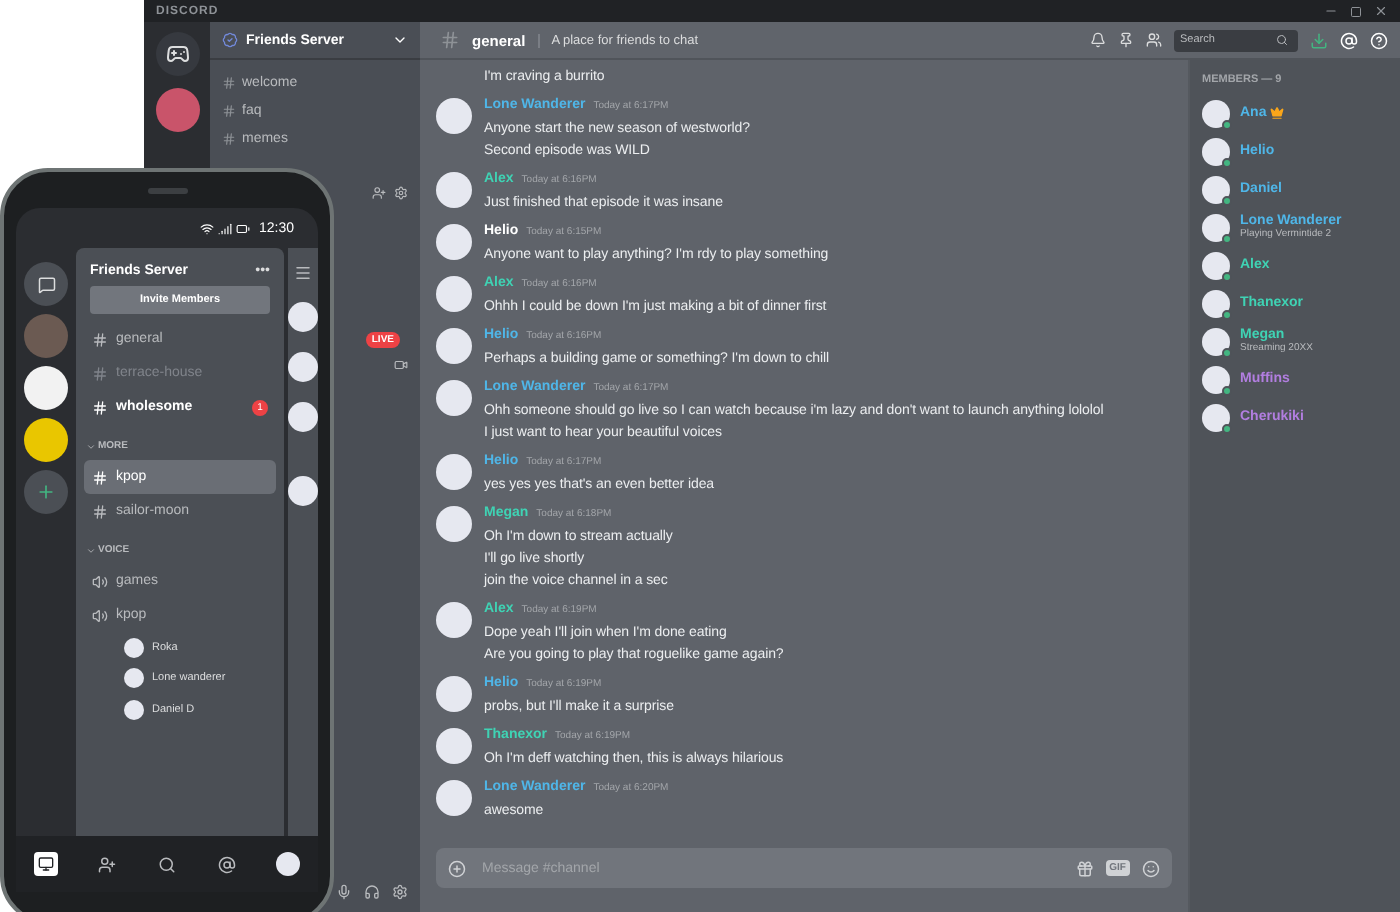  Describe the element at coordinates (379, 193) in the screenshot. I see `add-user-icon` at that location.